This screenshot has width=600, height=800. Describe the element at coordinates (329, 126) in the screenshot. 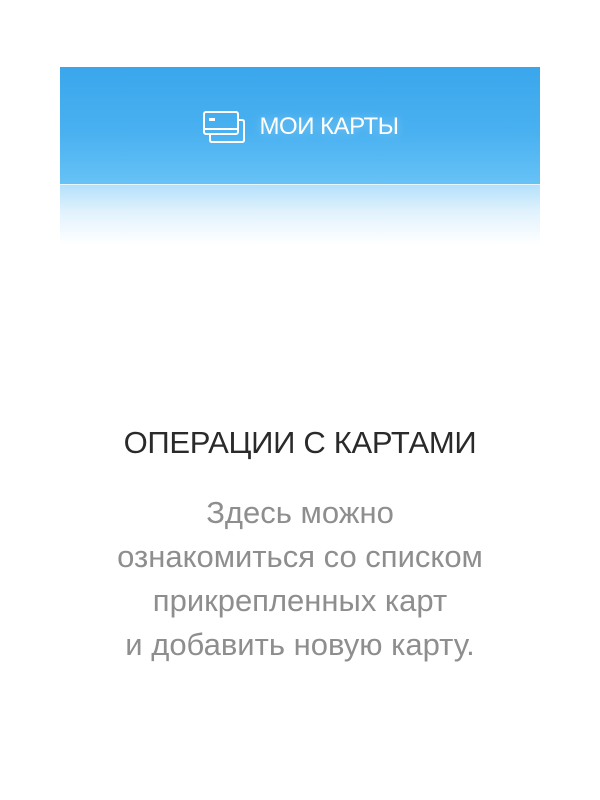

I see `my-cards-label: МОИ КАРТЫ` at that location.